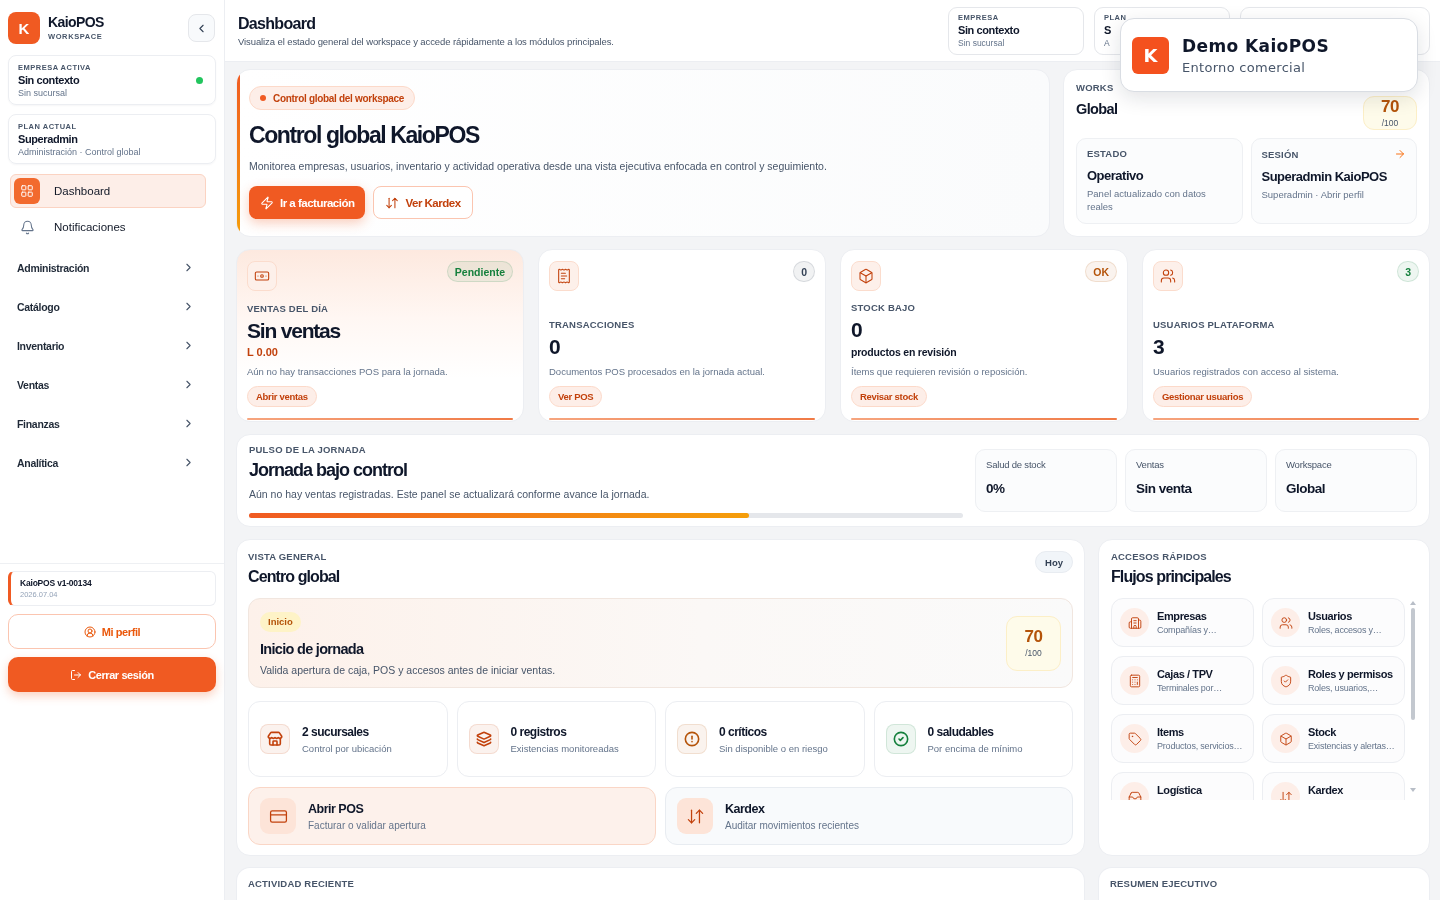 The height and width of the screenshot is (900, 1440). Describe the element at coordinates (804, 271) in the screenshot. I see `status-badge: 0` at that location.